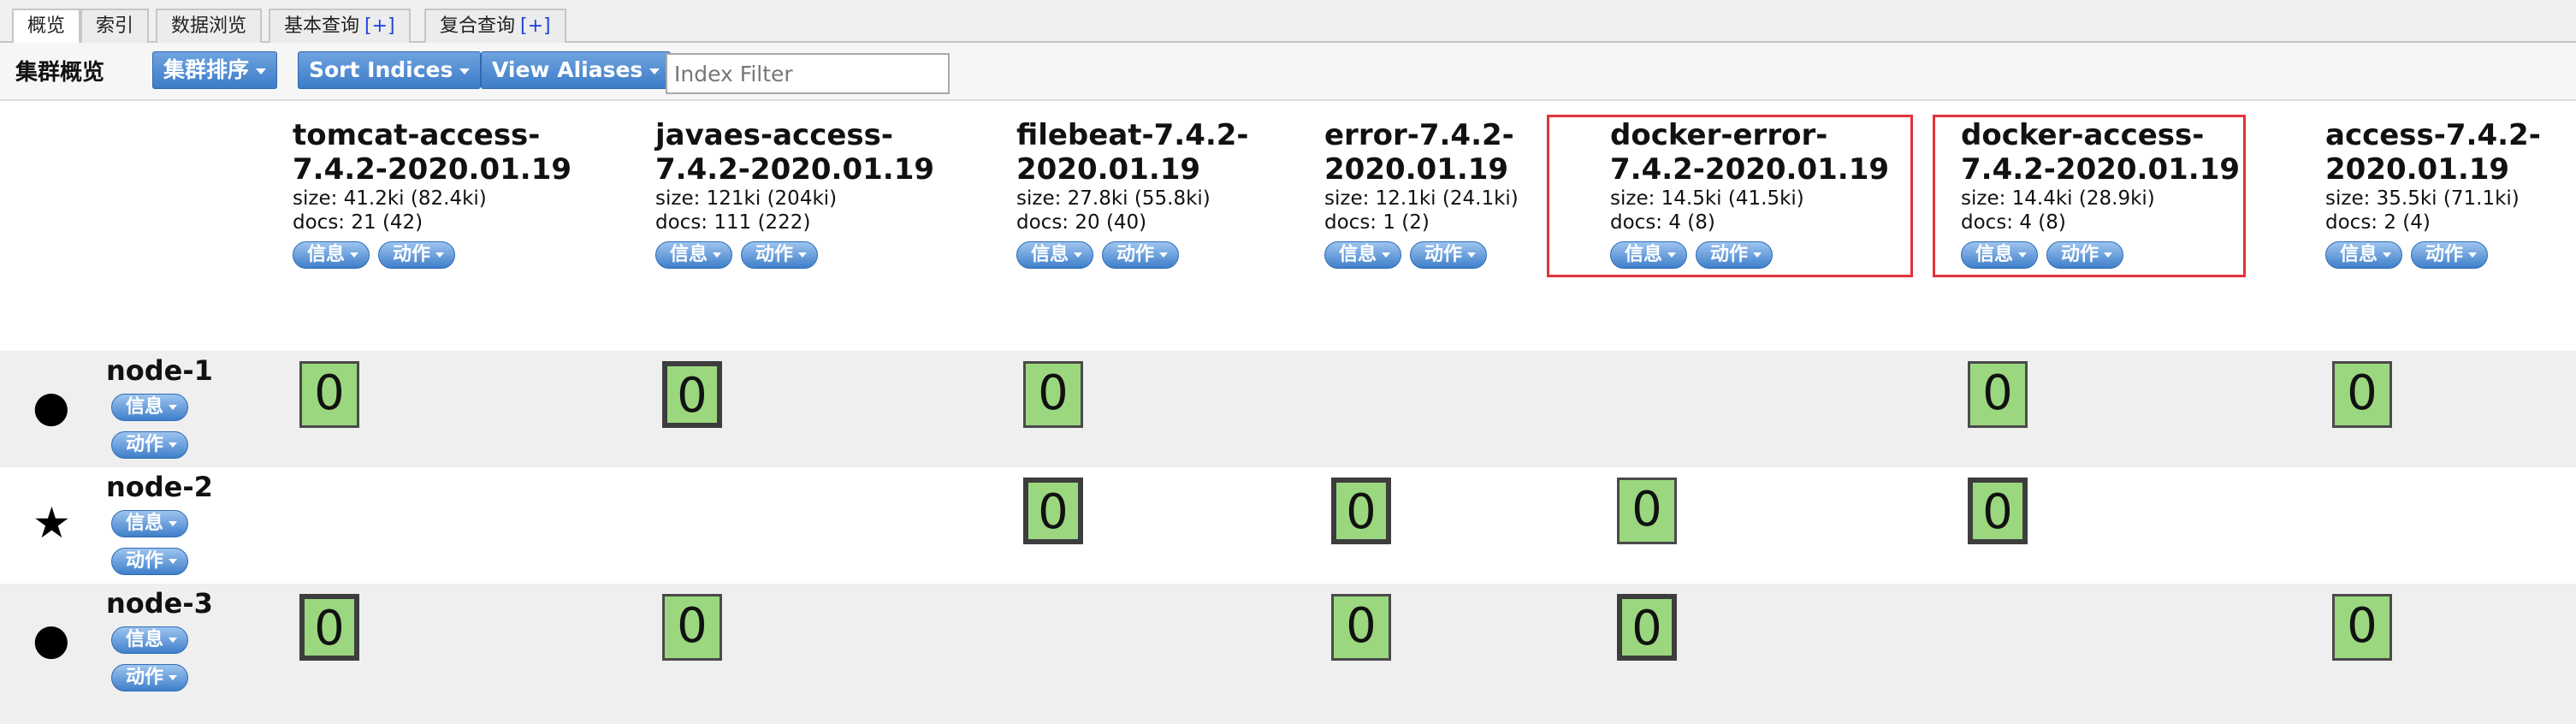 The height and width of the screenshot is (724, 2576). What do you see at coordinates (808, 73) in the screenshot?
I see `index-filter-input` at bounding box center [808, 73].